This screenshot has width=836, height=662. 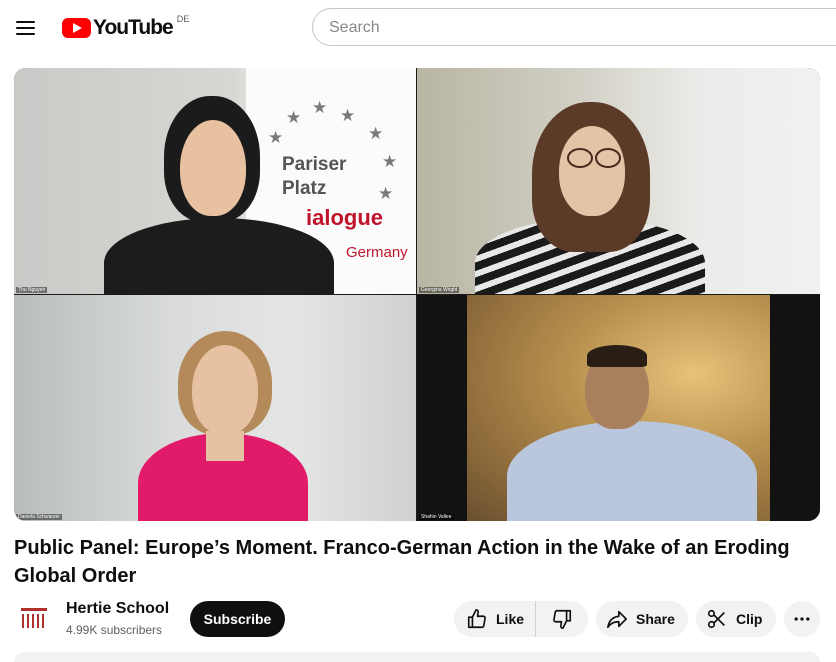 I want to click on banner-line-3: ialogue, so click(x=345, y=217).